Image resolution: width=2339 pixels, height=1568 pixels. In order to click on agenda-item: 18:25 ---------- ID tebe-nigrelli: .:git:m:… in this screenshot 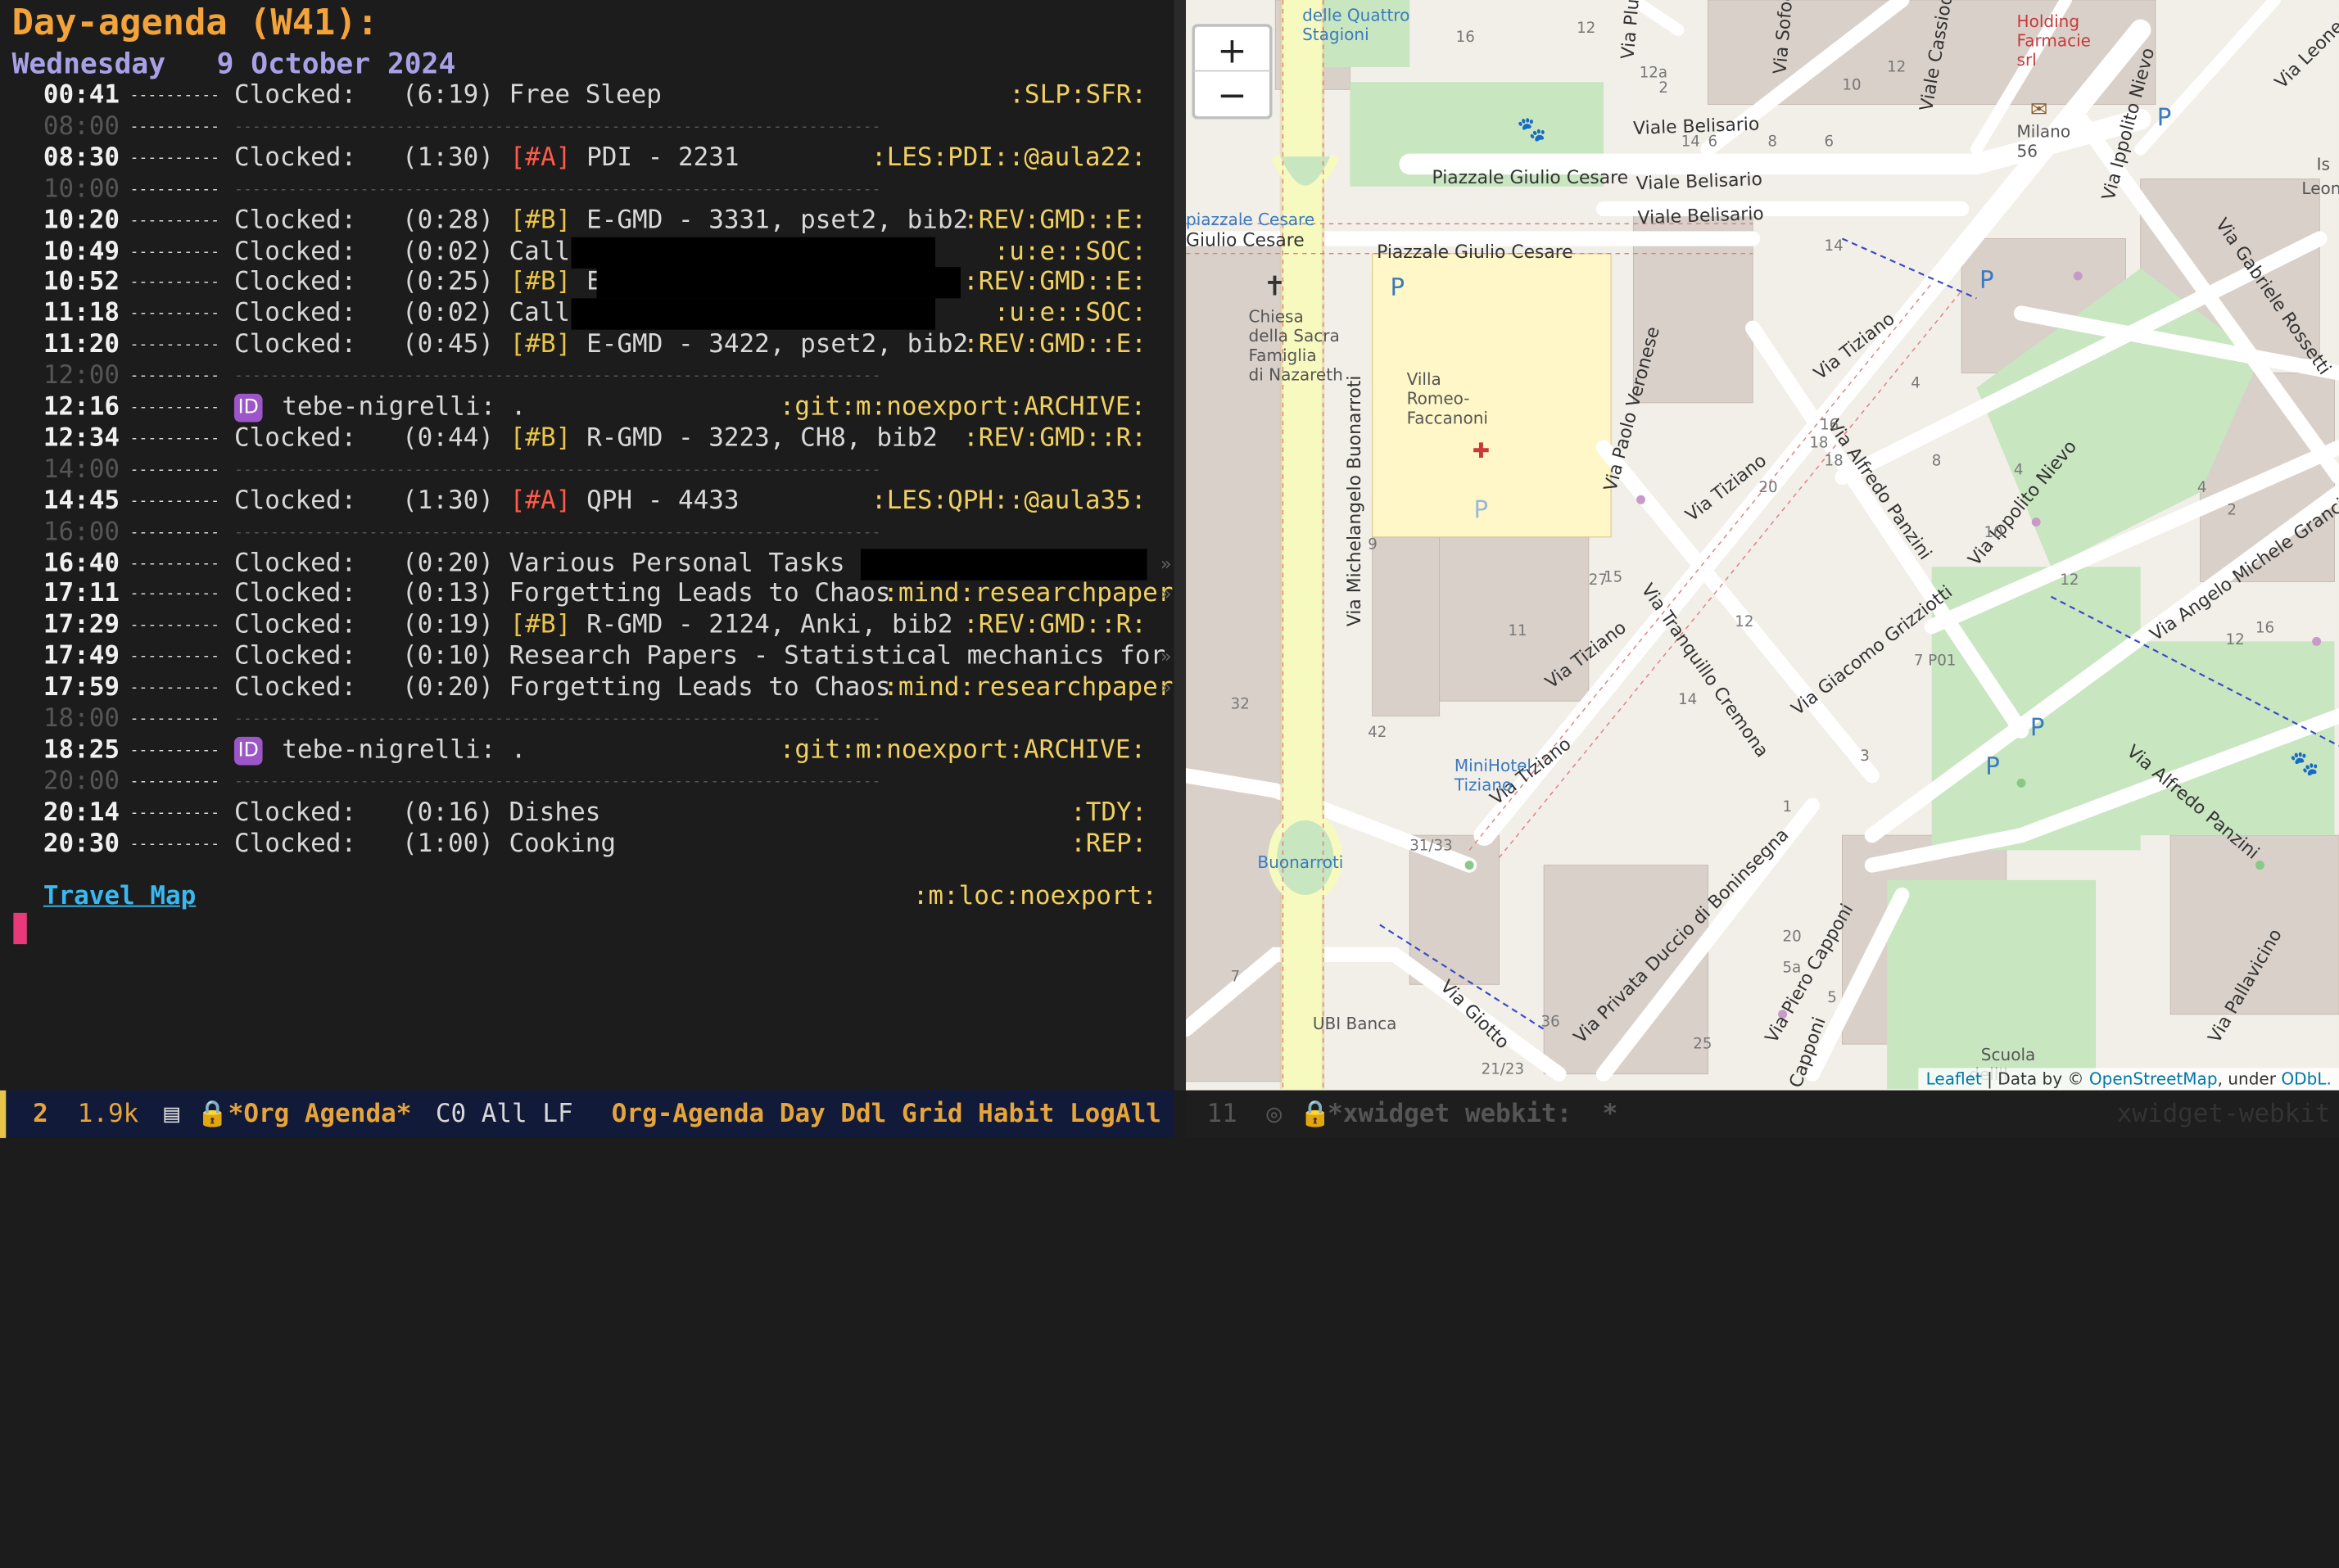, I will do `click(587, 751)`.